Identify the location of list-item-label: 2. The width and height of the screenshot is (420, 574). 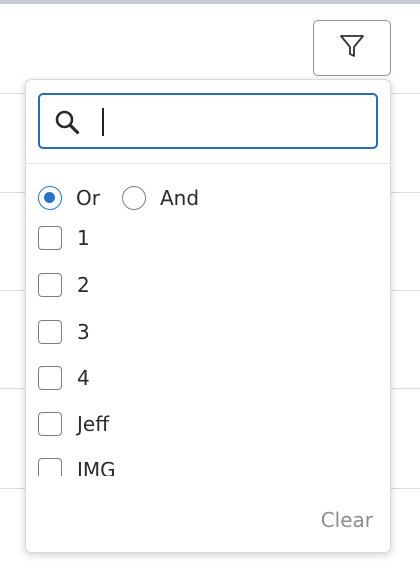
(83, 285).